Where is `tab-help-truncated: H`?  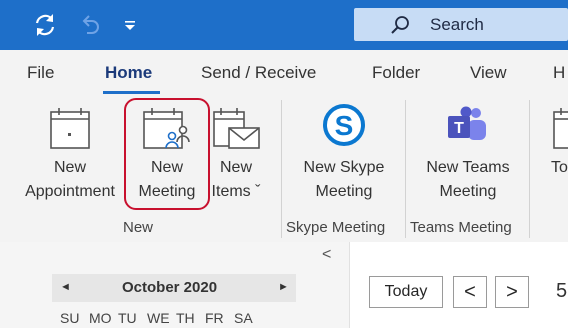 tab-help-truncated: H is located at coordinates (559, 73).